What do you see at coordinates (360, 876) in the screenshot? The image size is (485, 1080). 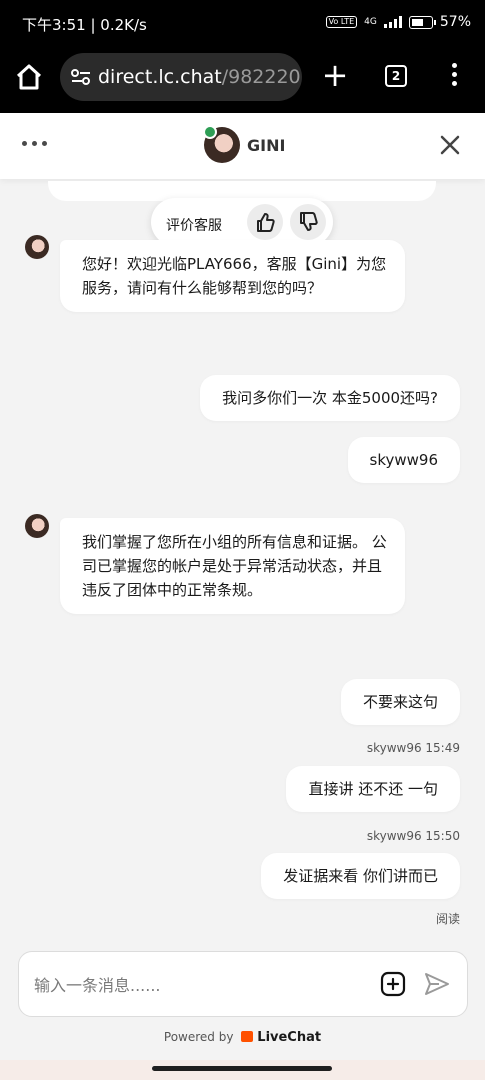 I see `visitor-message: 发证据来看 你们讲而已` at bounding box center [360, 876].